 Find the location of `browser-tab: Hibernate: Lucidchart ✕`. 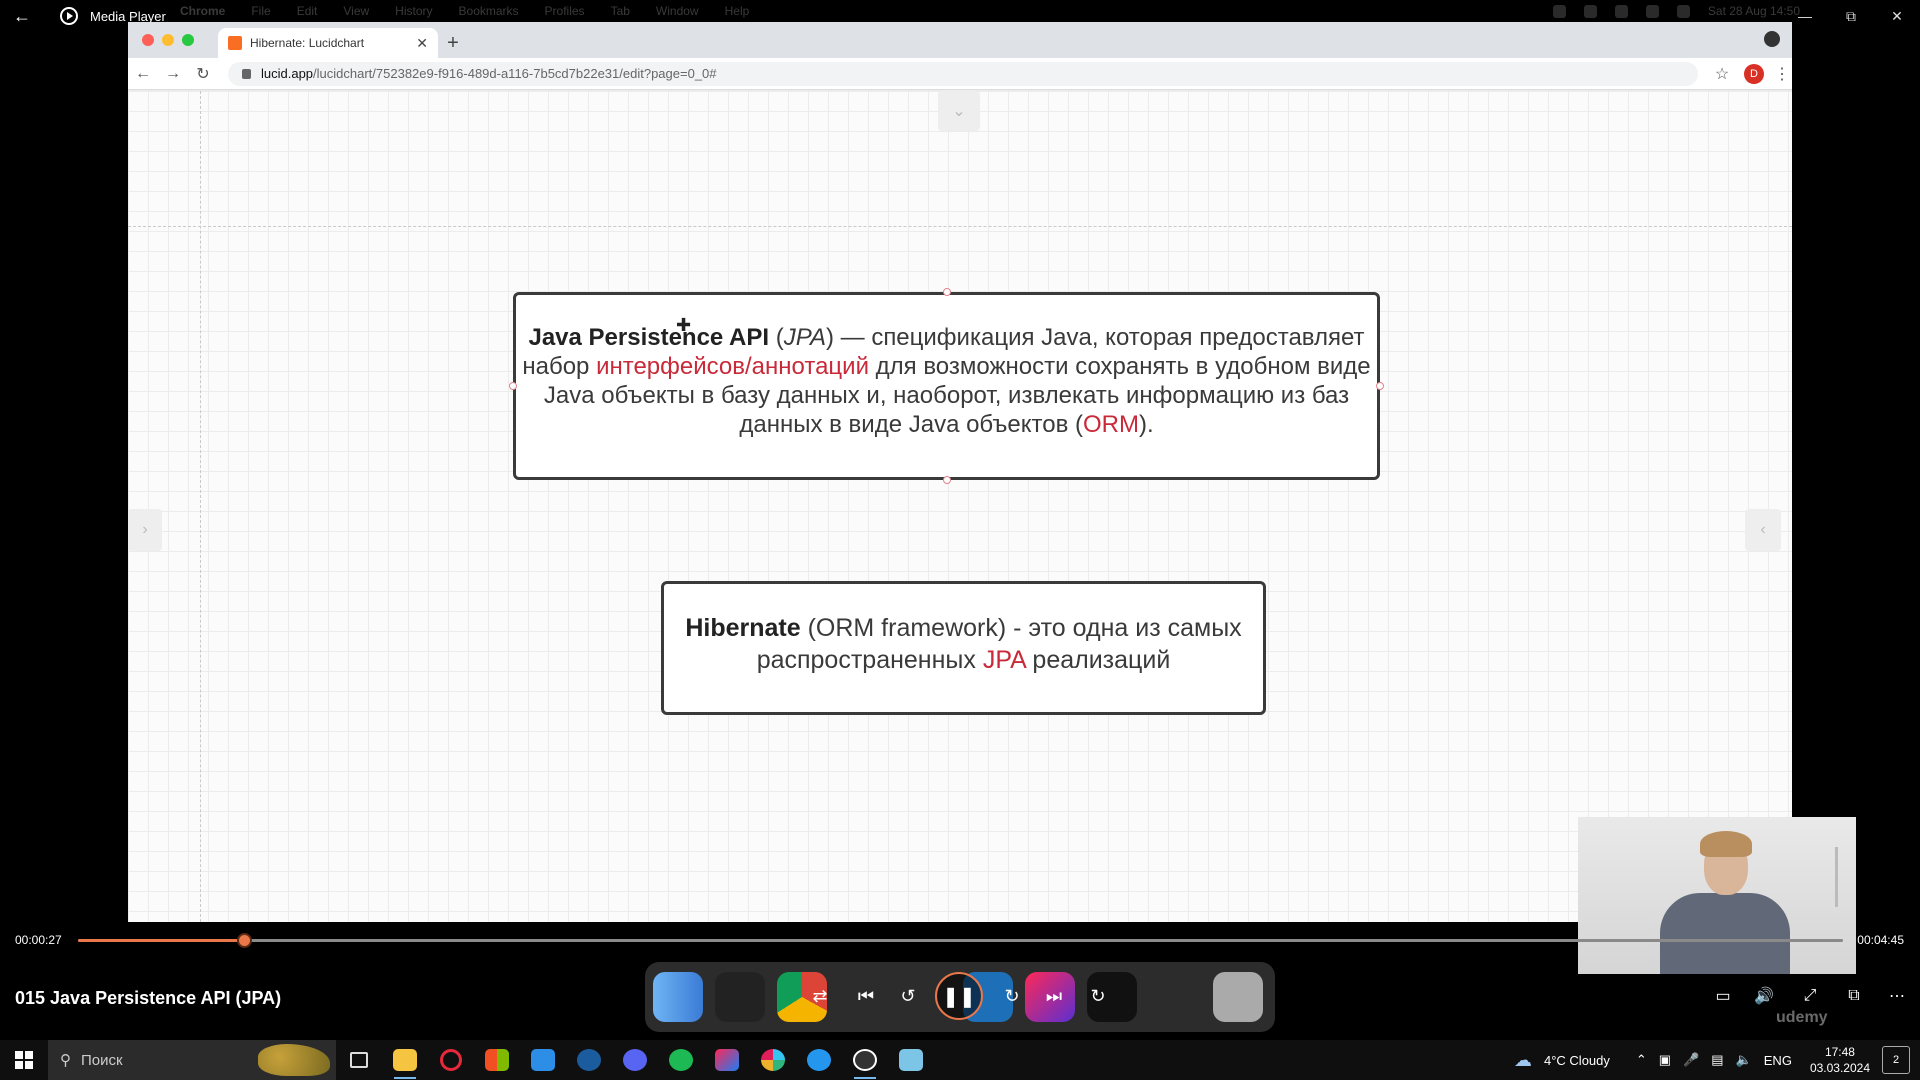

browser-tab: Hibernate: Lucidchart ✕ is located at coordinates (328, 43).